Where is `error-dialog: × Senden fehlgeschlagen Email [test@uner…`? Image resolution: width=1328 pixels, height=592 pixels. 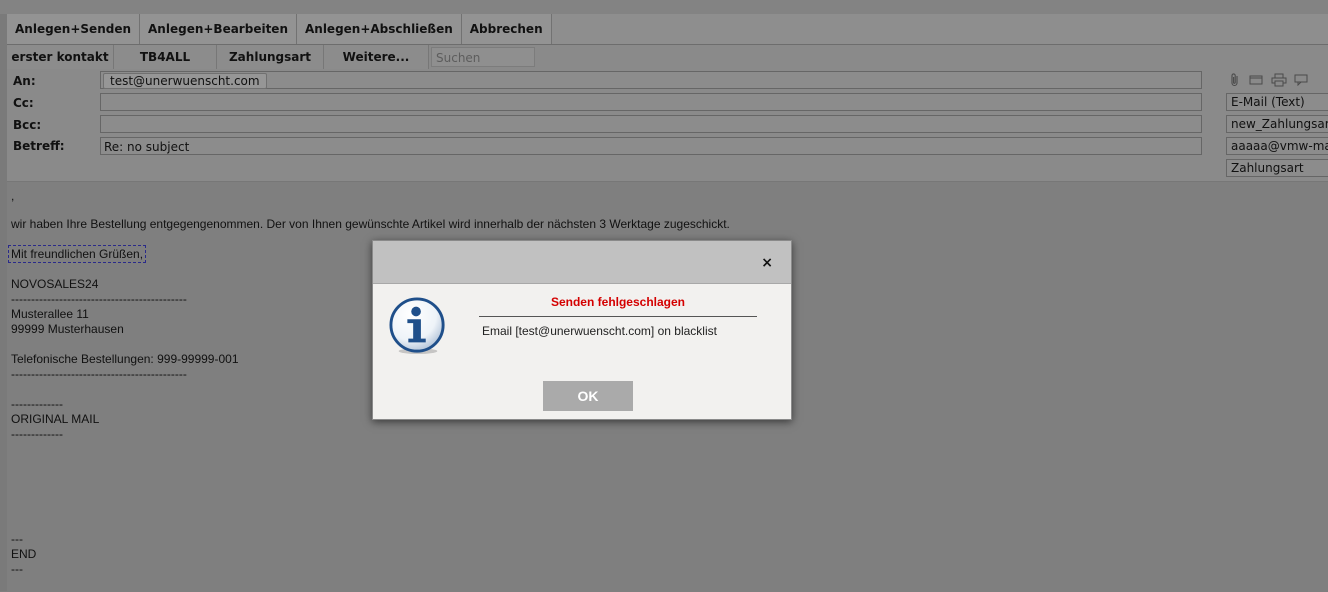 error-dialog: × Senden fehlgeschlagen Email [test@uner… is located at coordinates (582, 330).